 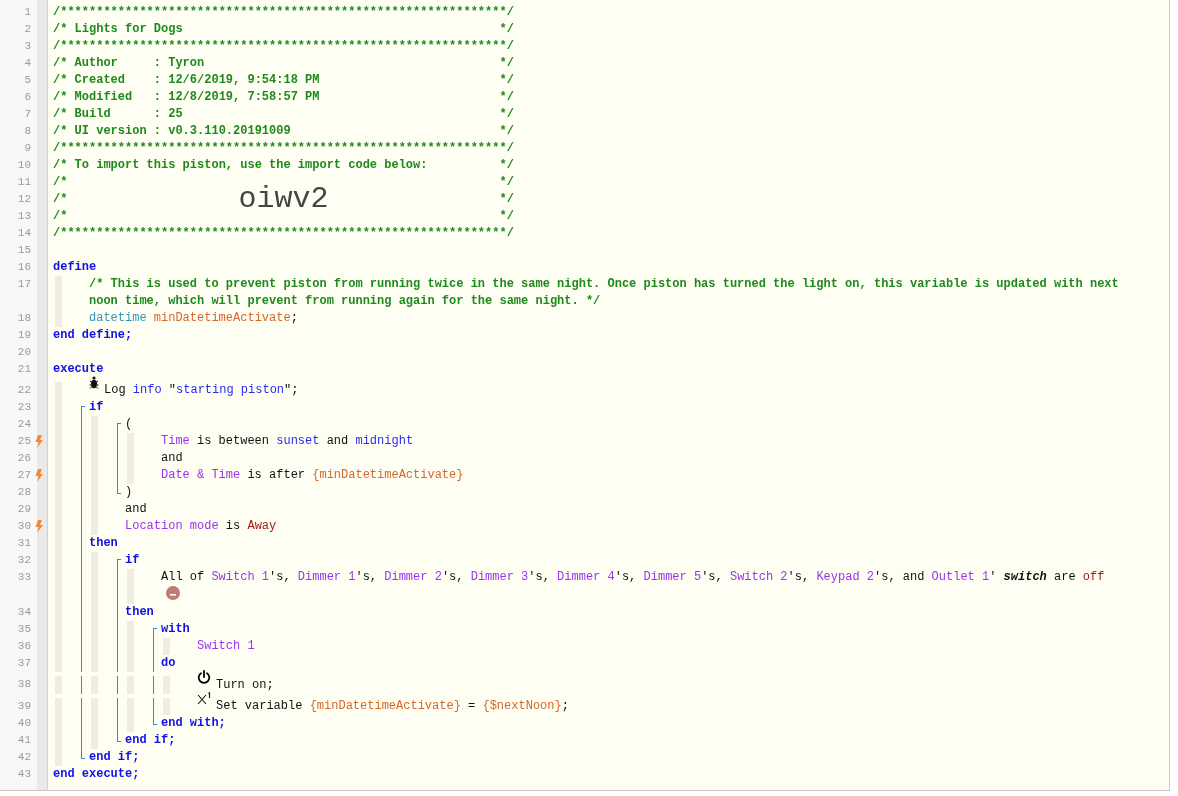 What do you see at coordinates (23, 390) in the screenshot?
I see `line-number: 22` at bounding box center [23, 390].